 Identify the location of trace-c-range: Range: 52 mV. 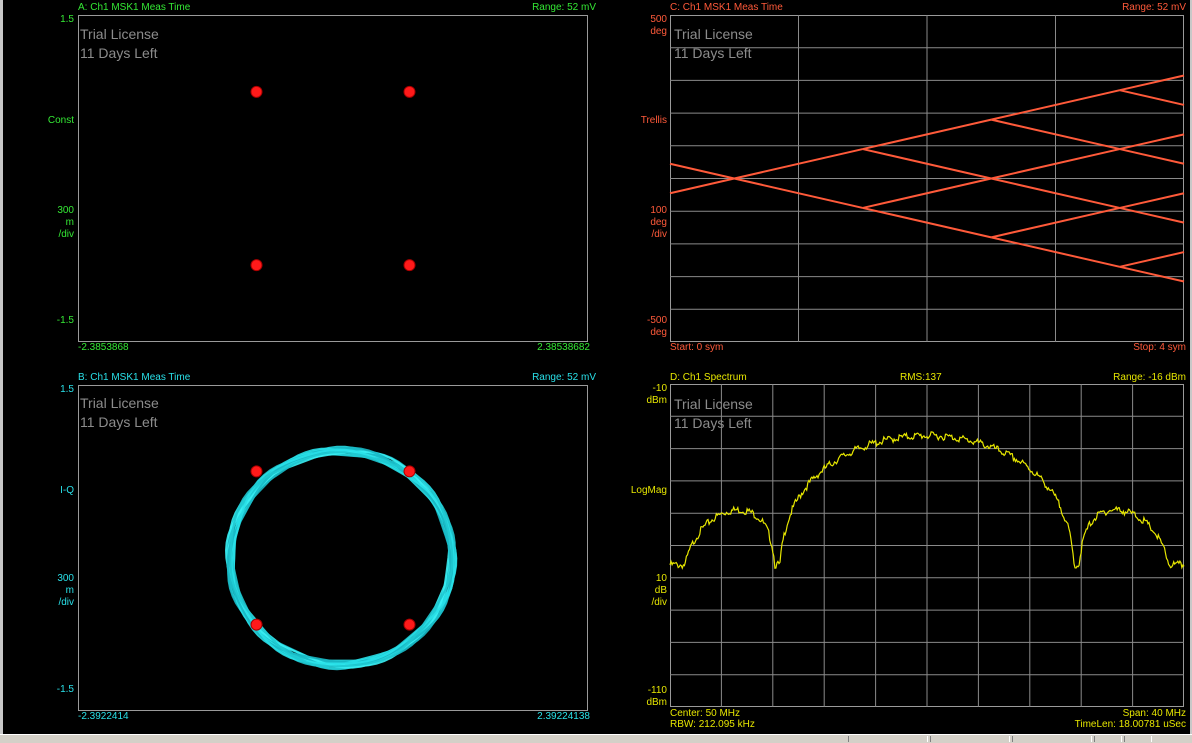
(1126, 8).